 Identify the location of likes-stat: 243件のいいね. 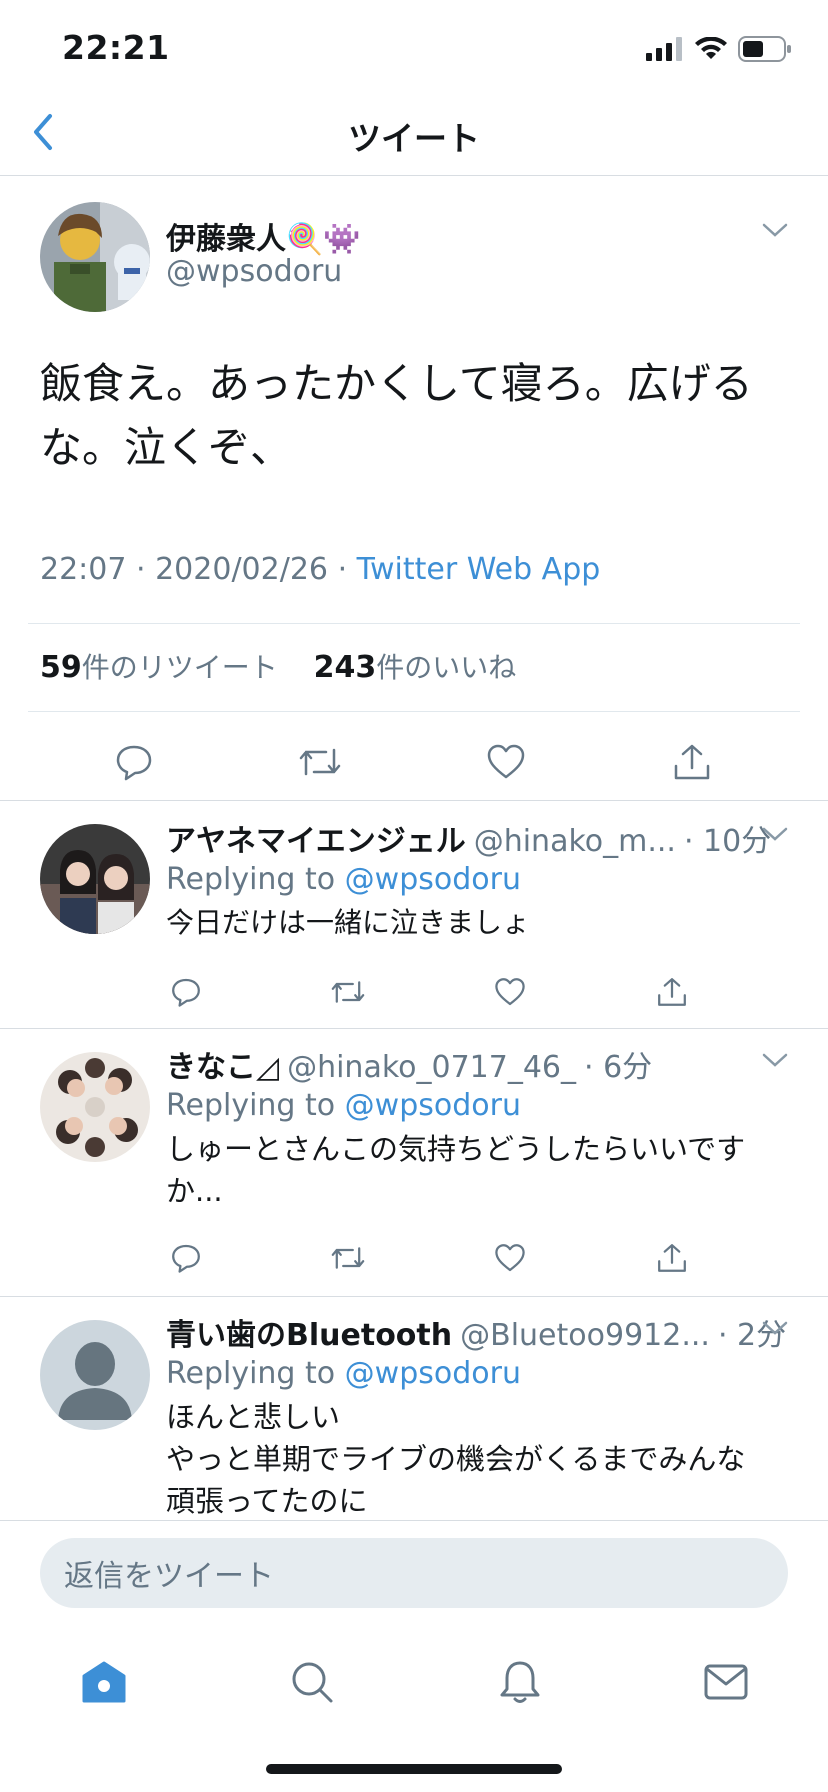
(415, 667).